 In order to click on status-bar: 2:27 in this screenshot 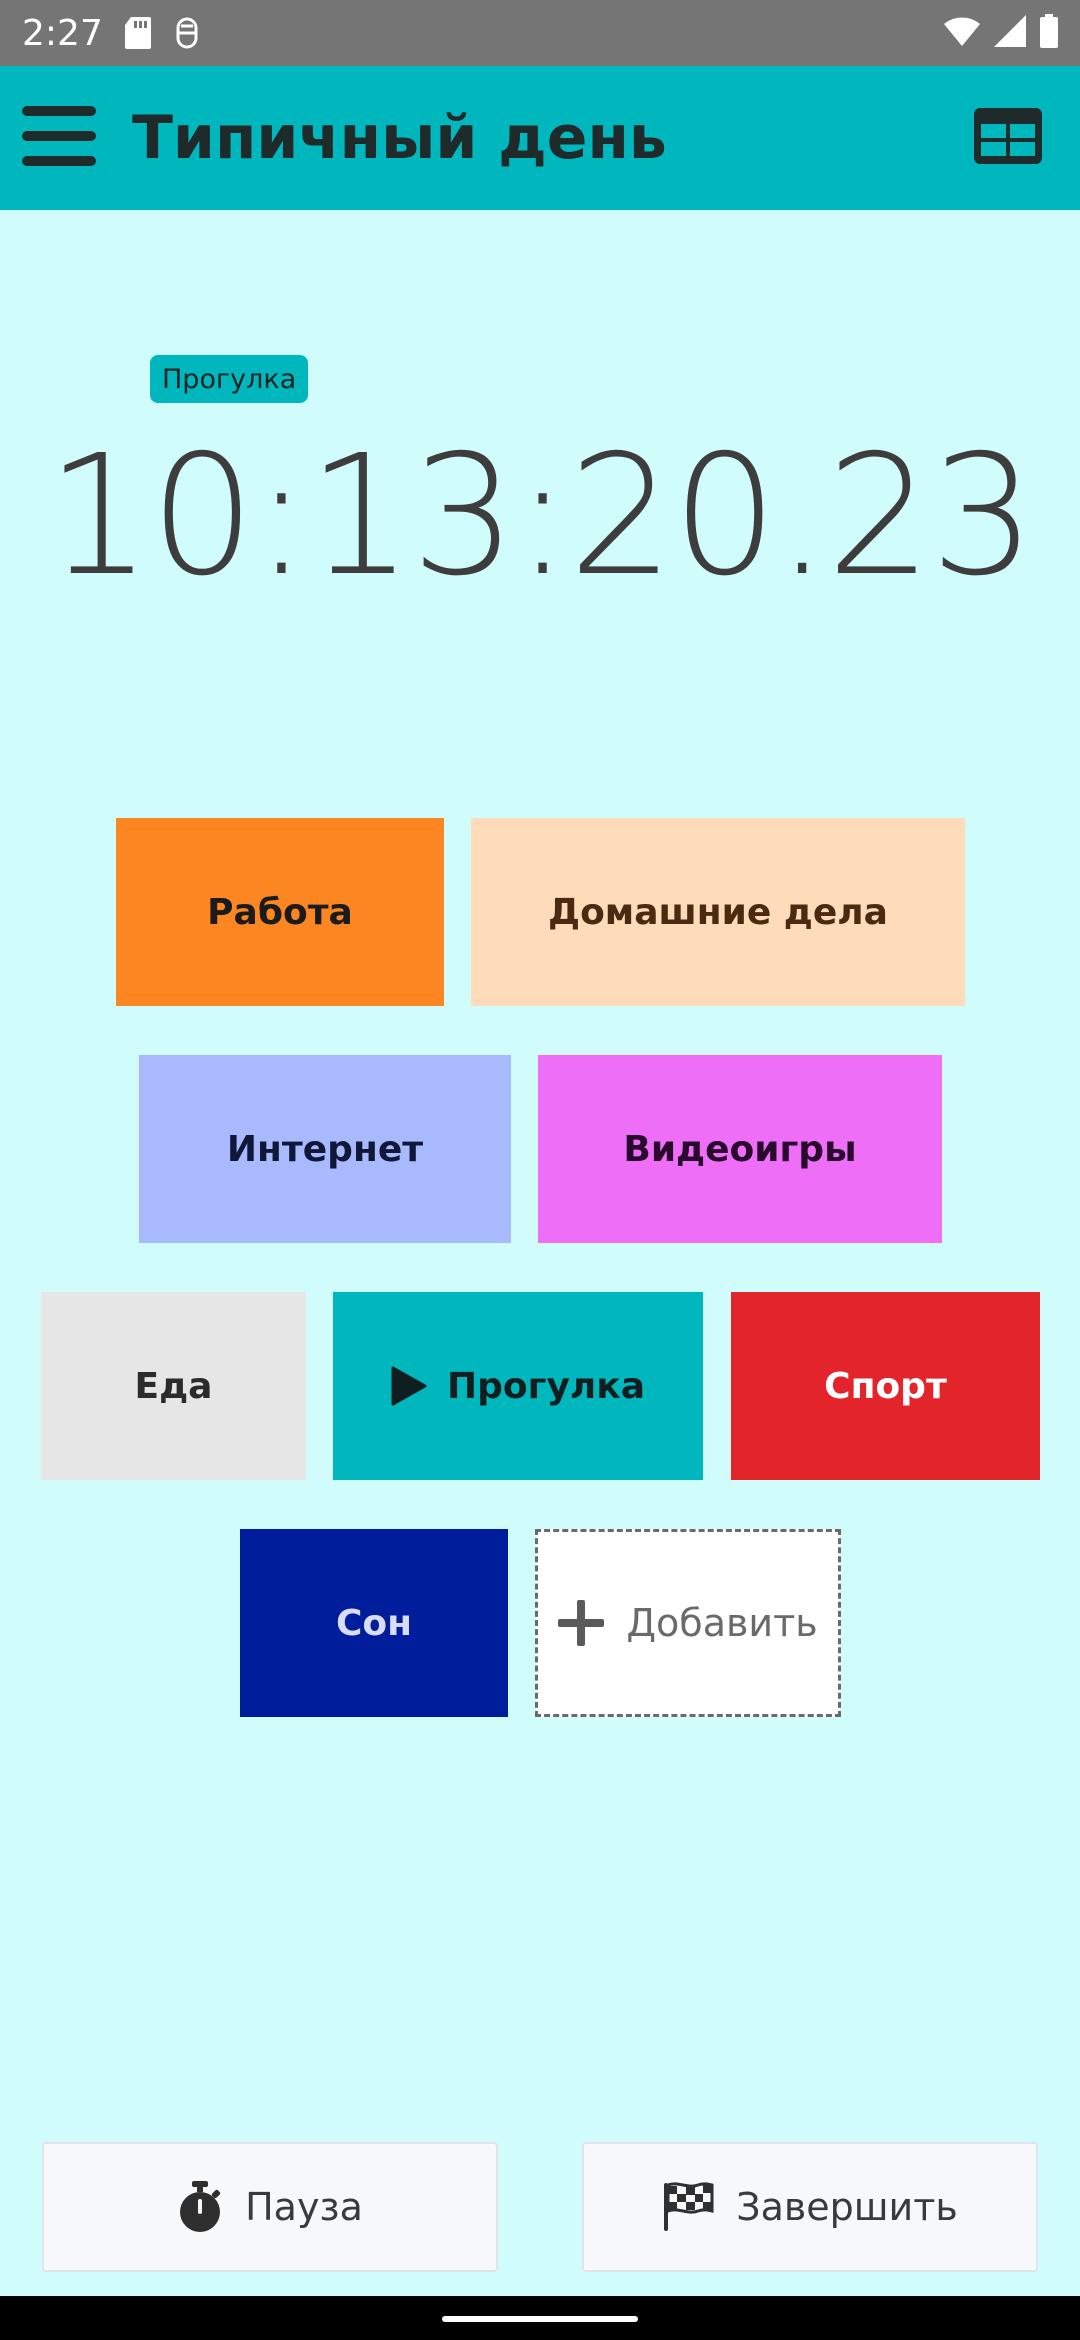, I will do `click(540, 33)`.